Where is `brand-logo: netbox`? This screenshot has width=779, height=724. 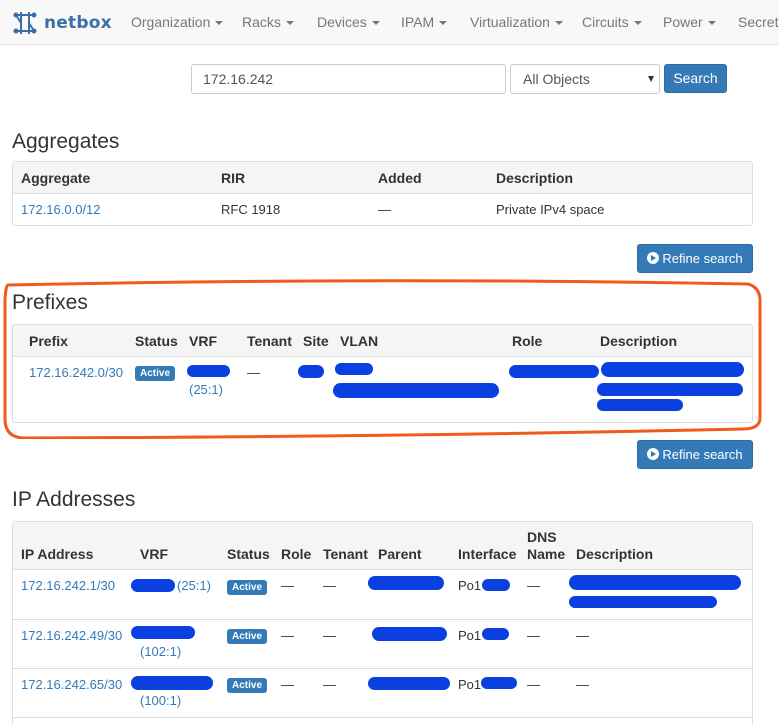
brand-logo: netbox is located at coordinates (62, 23).